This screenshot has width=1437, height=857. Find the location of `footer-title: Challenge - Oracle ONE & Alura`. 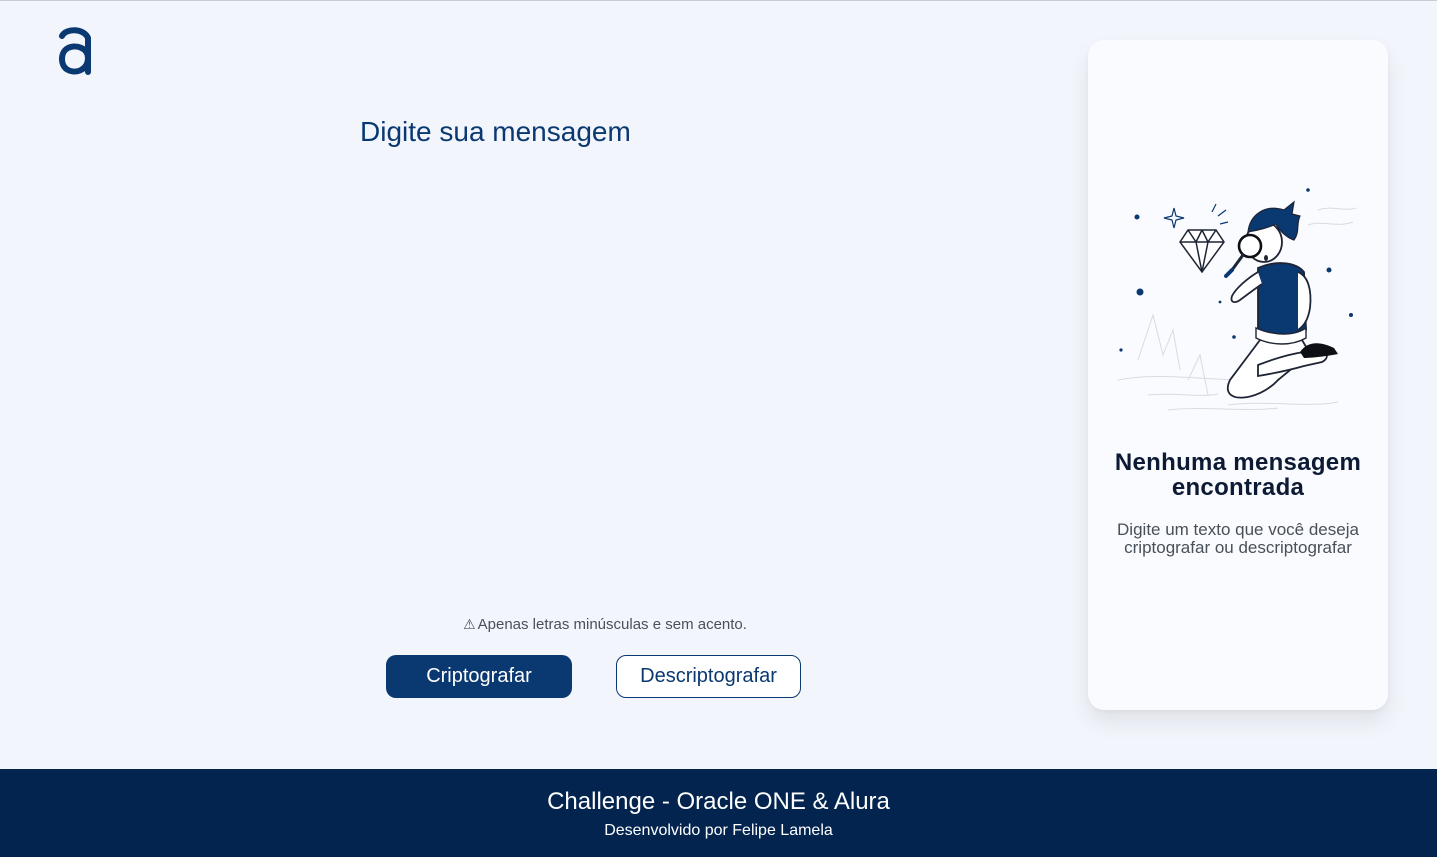

footer-title: Challenge - Oracle ONE & Alura is located at coordinates (718, 801).